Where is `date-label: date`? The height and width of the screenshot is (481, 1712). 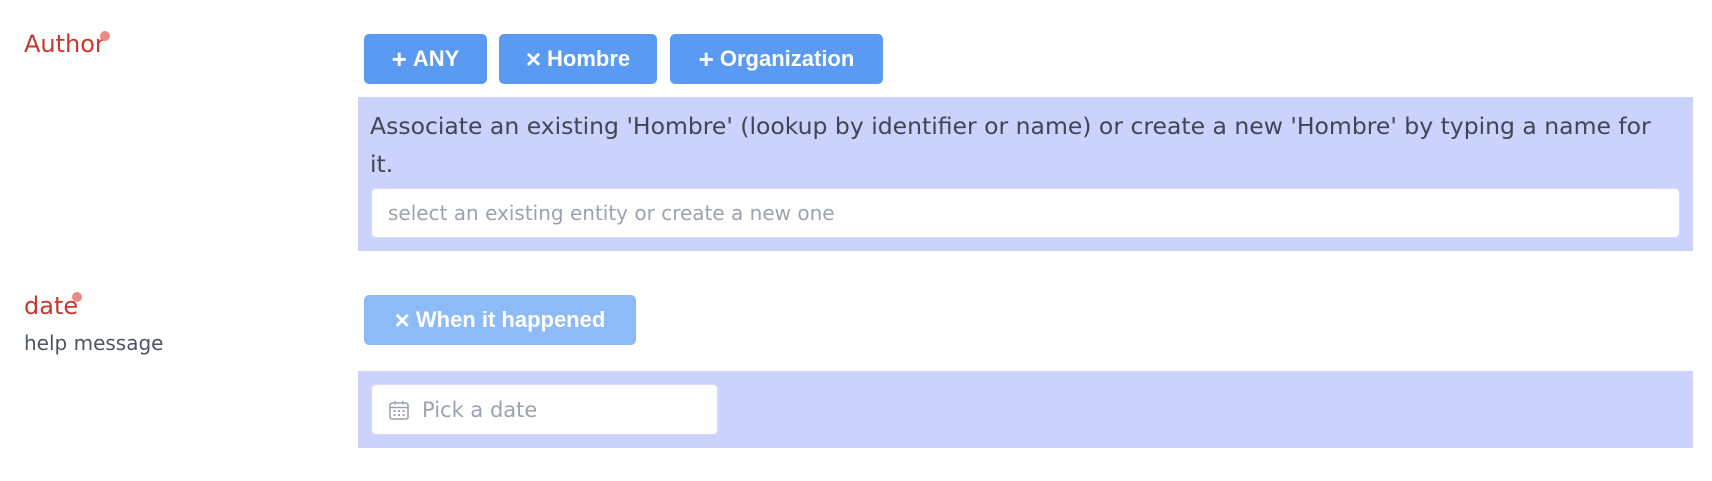 date-label: date is located at coordinates (51, 306).